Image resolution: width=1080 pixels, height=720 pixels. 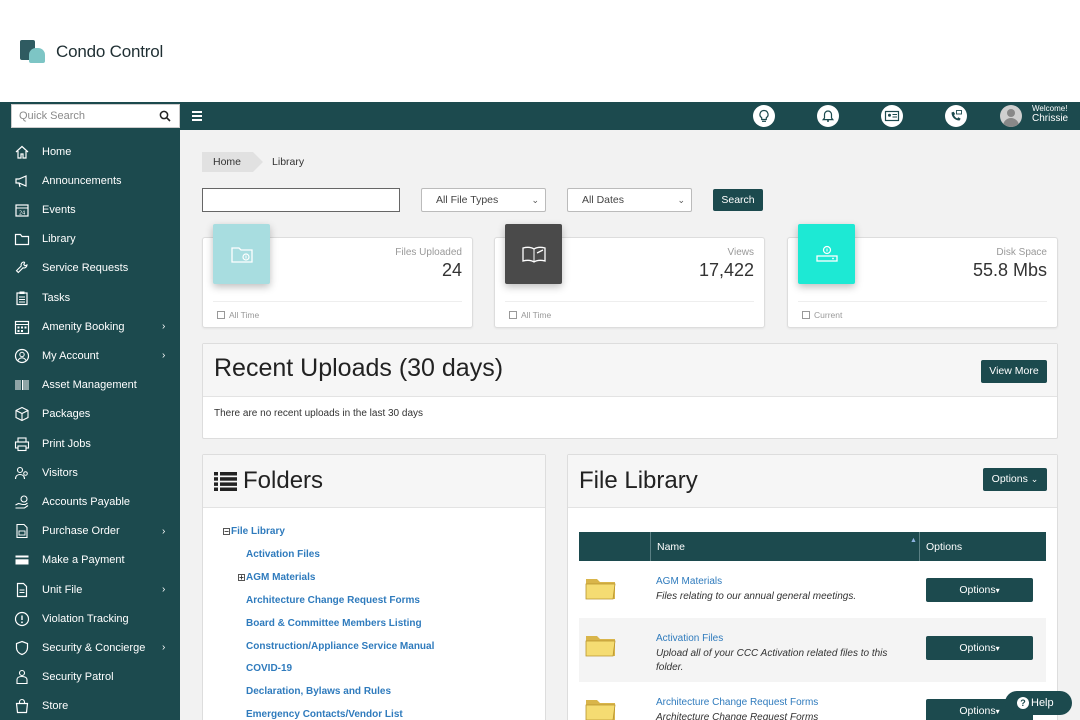 I want to click on sidebar-item-print-jobs: Print Jobs, so click(x=90, y=443).